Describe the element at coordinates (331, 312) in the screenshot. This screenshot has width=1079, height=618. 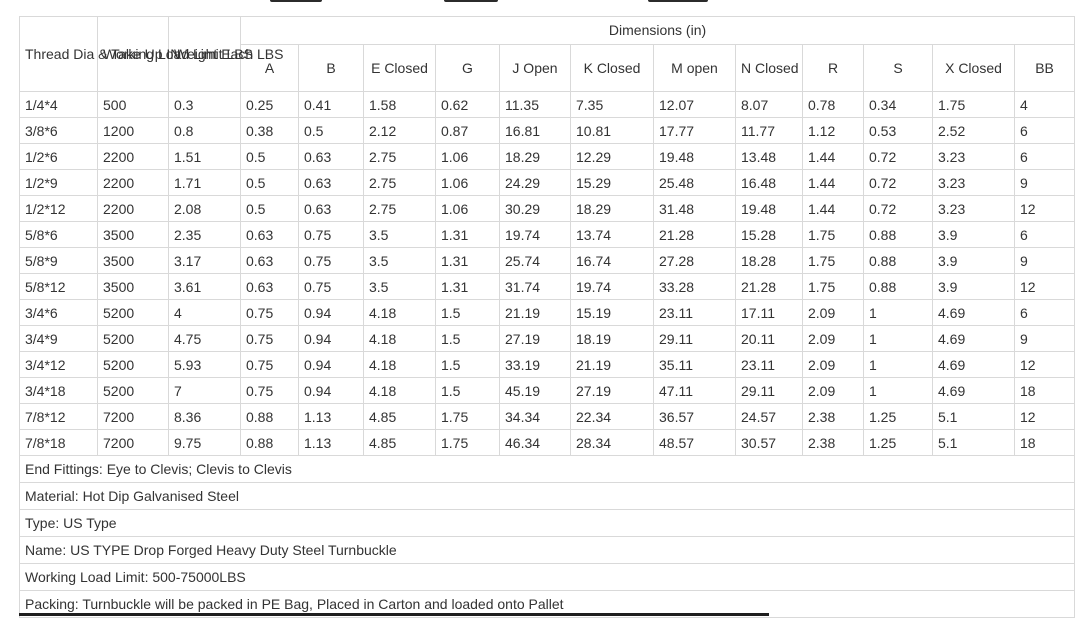
I see `table-cell: 0.94` at that location.